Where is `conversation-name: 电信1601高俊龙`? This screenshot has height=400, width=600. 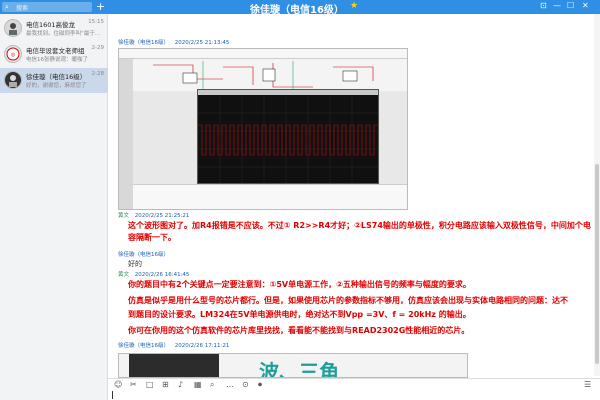 conversation-name: 电信1601高俊龙 is located at coordinates (51, 25).